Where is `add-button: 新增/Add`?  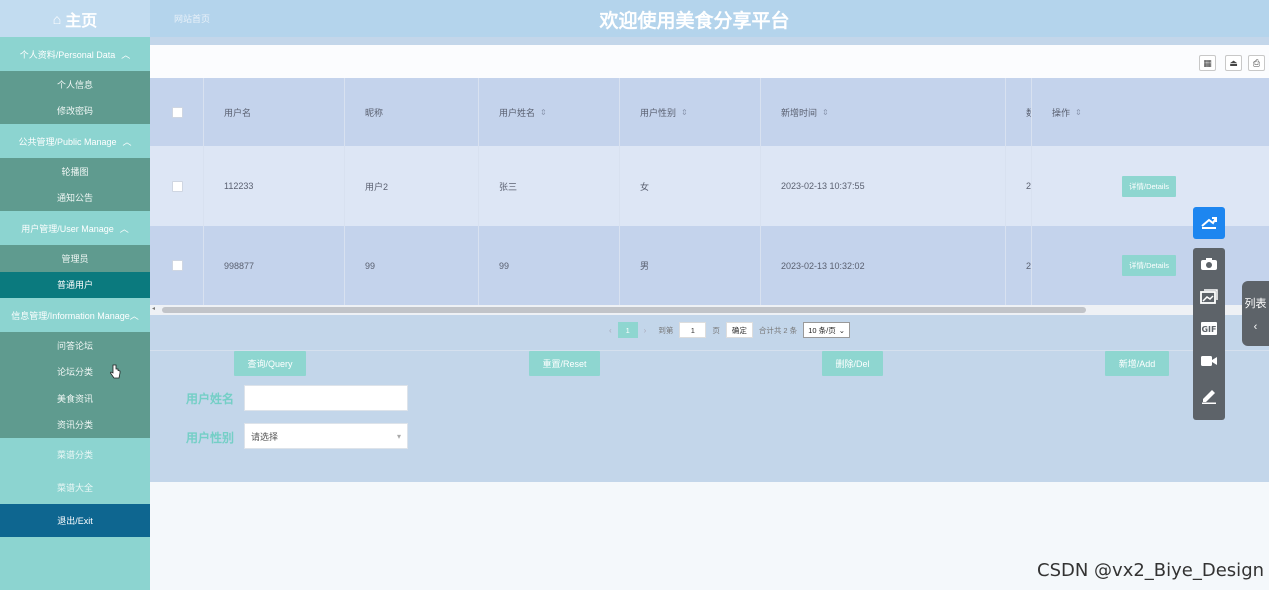 add-button: 新增/Add is located at coordinates (1137, 363).